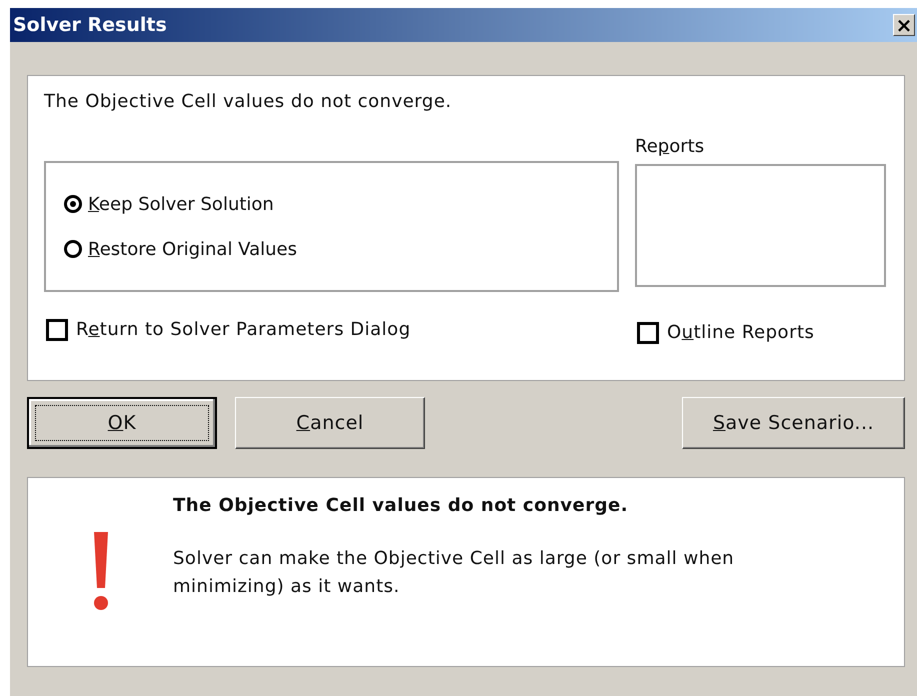 Image resolution: width=917 pixels, height=696 pixels. Describe the element at coordinates (760, 225) in the screenshot. I see `reports-list` at that location.